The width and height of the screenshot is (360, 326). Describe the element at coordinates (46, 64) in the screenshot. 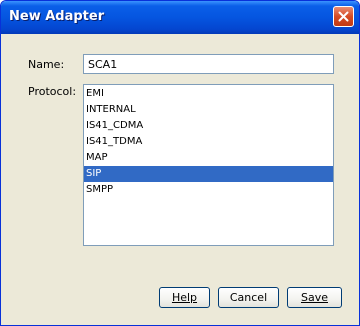

I see `name-label: Name:` at that location.